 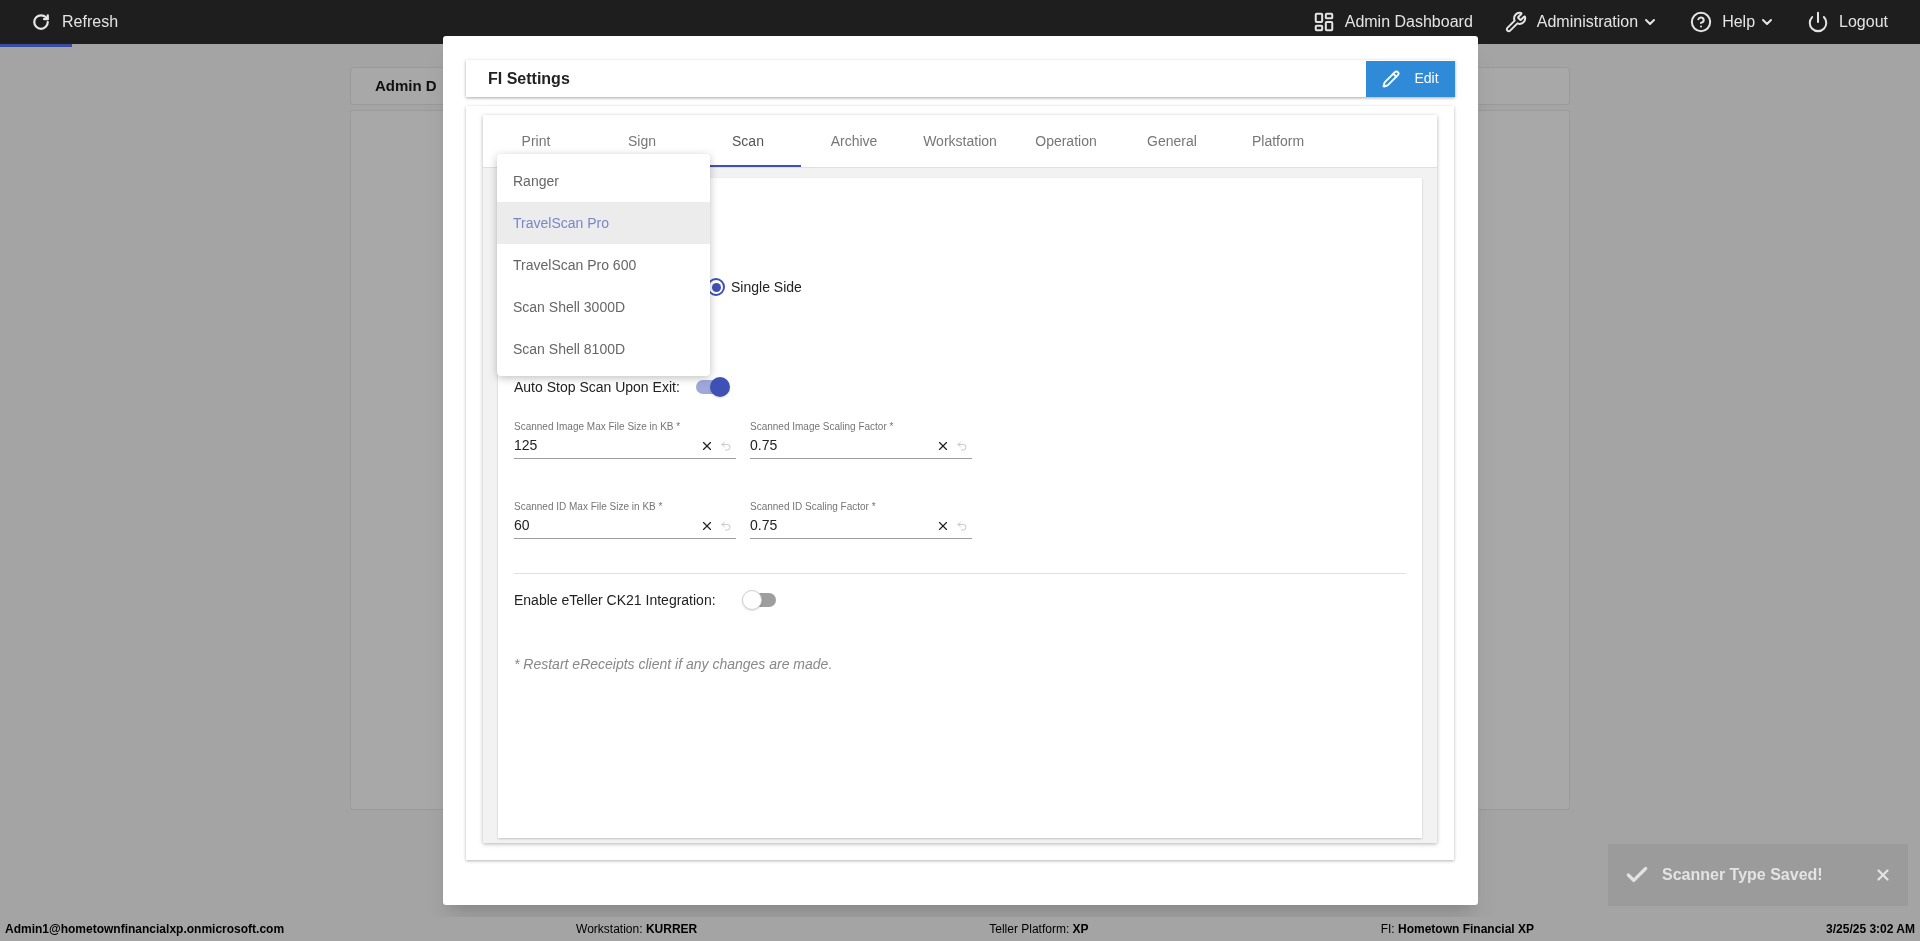 What do you see at coordinates (854, 141) in the screenshot?
I see `tab: Archive` at bounding box center [854, 141].